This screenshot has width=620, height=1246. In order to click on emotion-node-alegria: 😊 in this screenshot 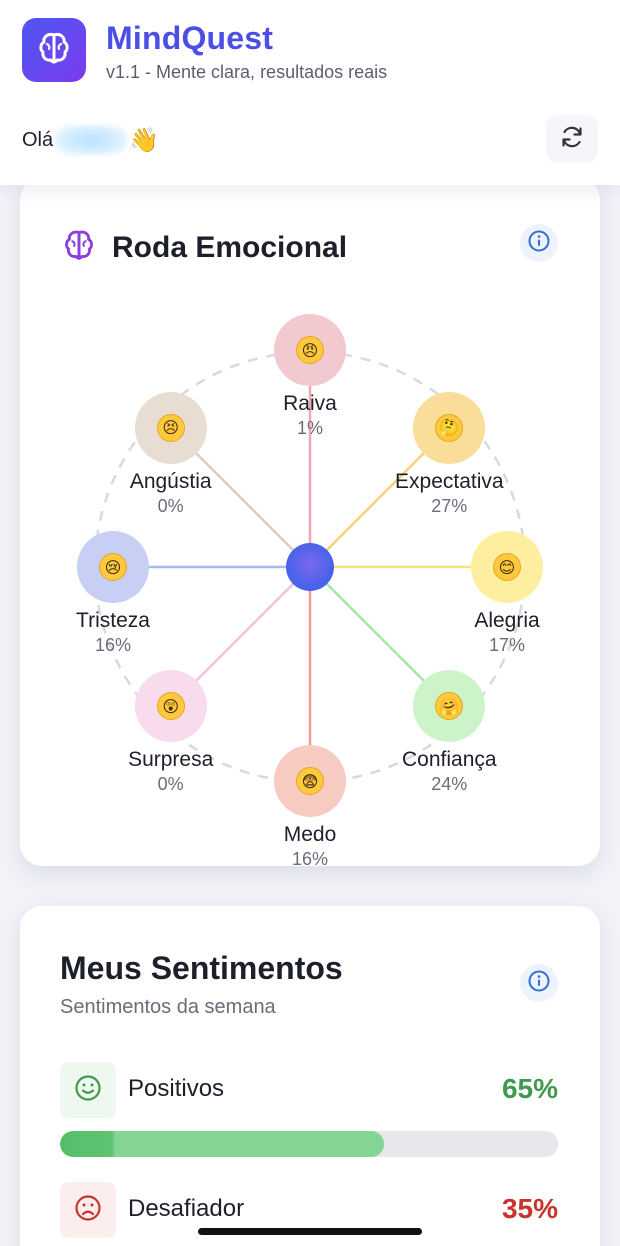, I will do `click(507, 567)`.